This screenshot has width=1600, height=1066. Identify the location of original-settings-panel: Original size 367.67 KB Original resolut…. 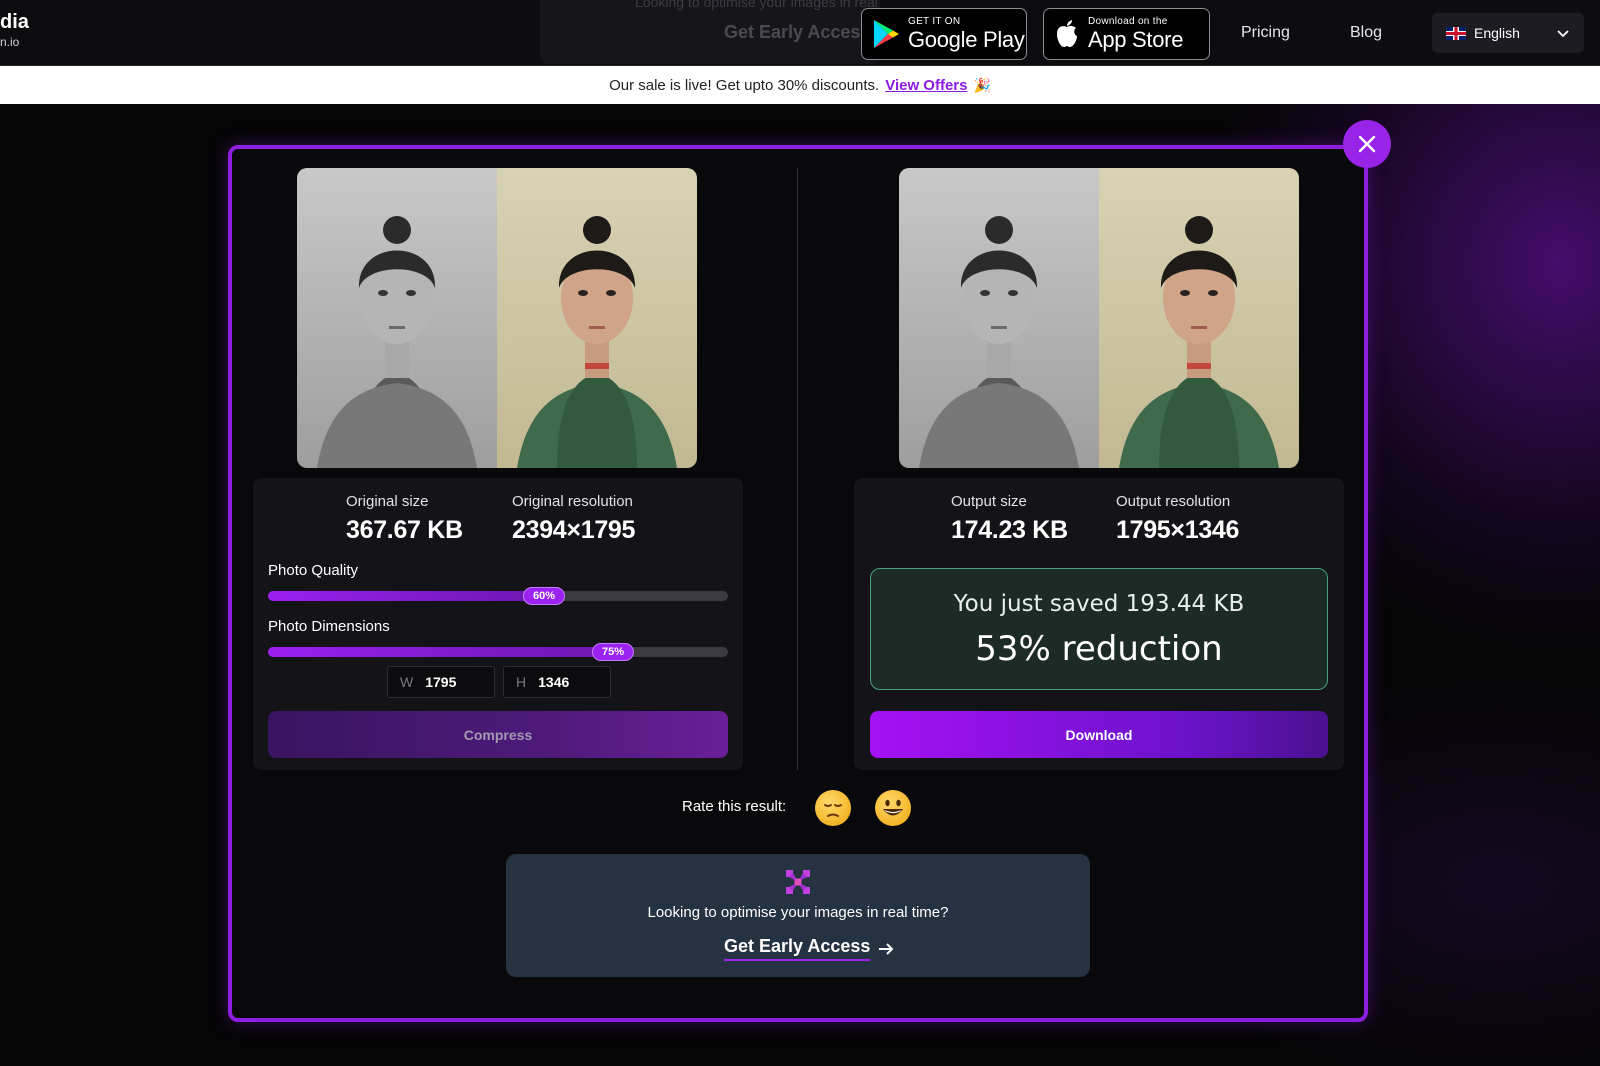
(498, 624).